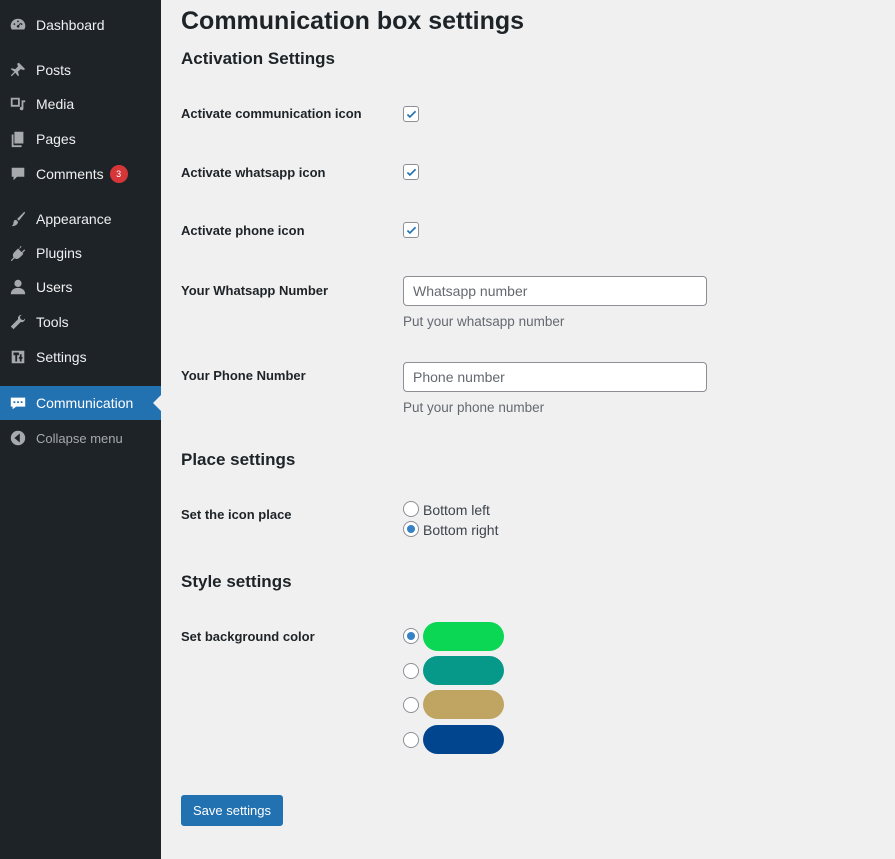  Describe the element at coordinates (18, 253) in the screenshot. I see `plugin-icon` at that location.